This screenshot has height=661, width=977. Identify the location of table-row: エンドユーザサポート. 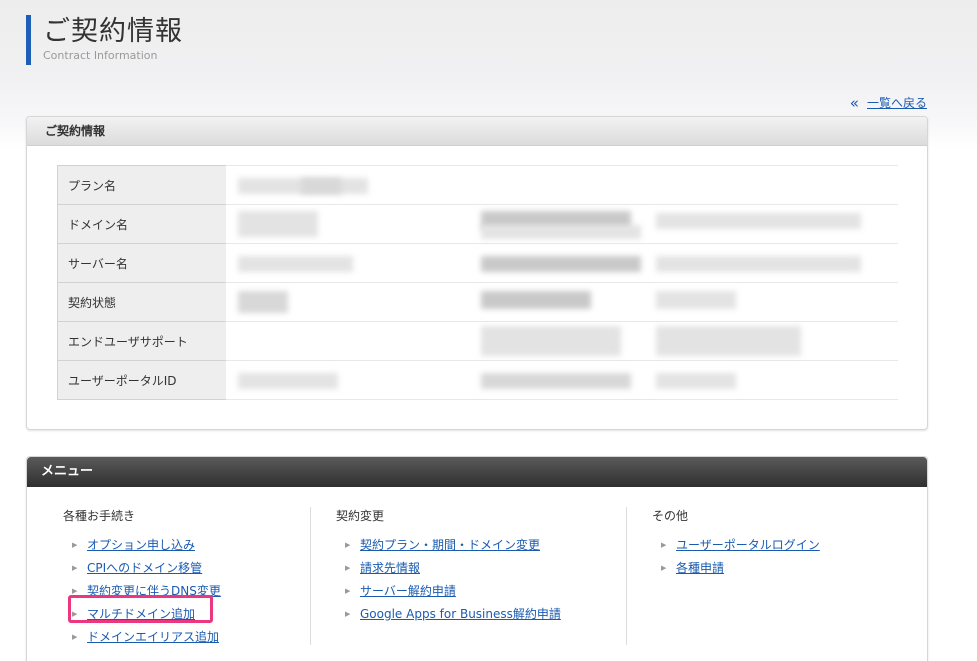
(477, 341).